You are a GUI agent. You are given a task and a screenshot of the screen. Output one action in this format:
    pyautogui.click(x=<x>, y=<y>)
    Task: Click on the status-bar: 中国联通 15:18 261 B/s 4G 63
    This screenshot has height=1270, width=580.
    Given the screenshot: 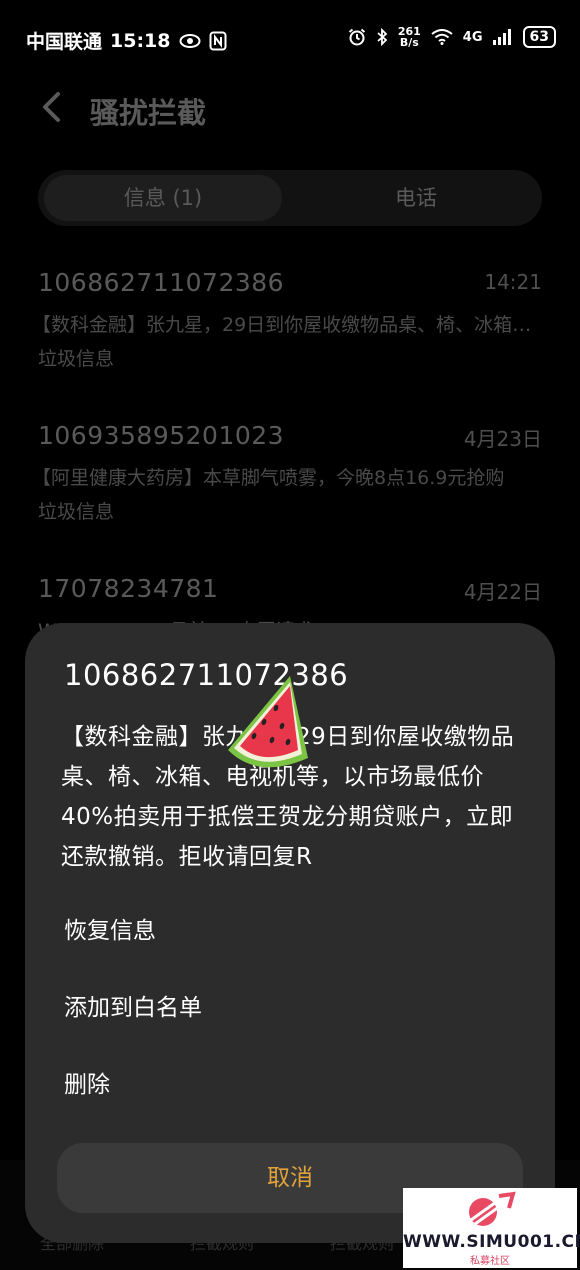 What is the action you would take?
    pyautogui.click(x=290, y=40)
    